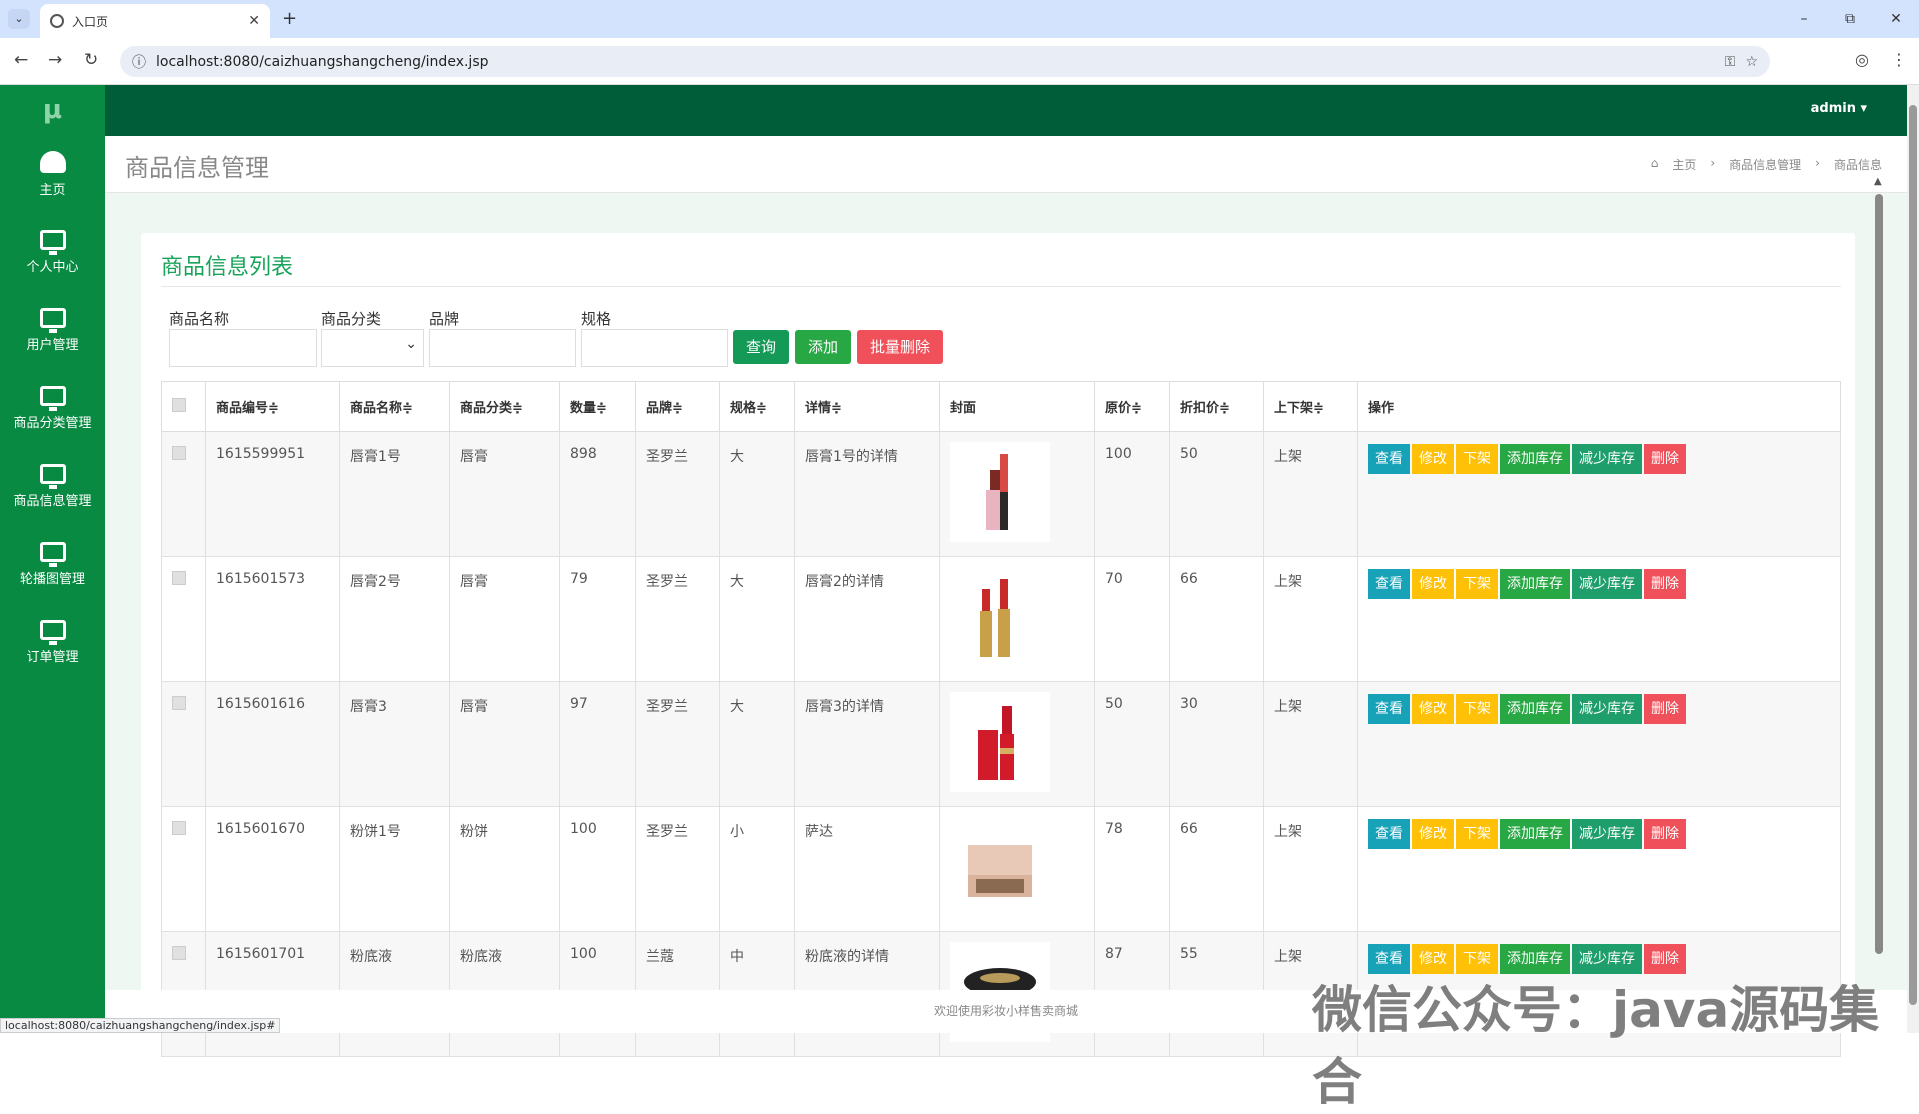 This screenshot has width=1919, height=1114. Describe the element at coordinates (1730, 62) in the screenshot. I see `key-icon: ⚿` at that location.